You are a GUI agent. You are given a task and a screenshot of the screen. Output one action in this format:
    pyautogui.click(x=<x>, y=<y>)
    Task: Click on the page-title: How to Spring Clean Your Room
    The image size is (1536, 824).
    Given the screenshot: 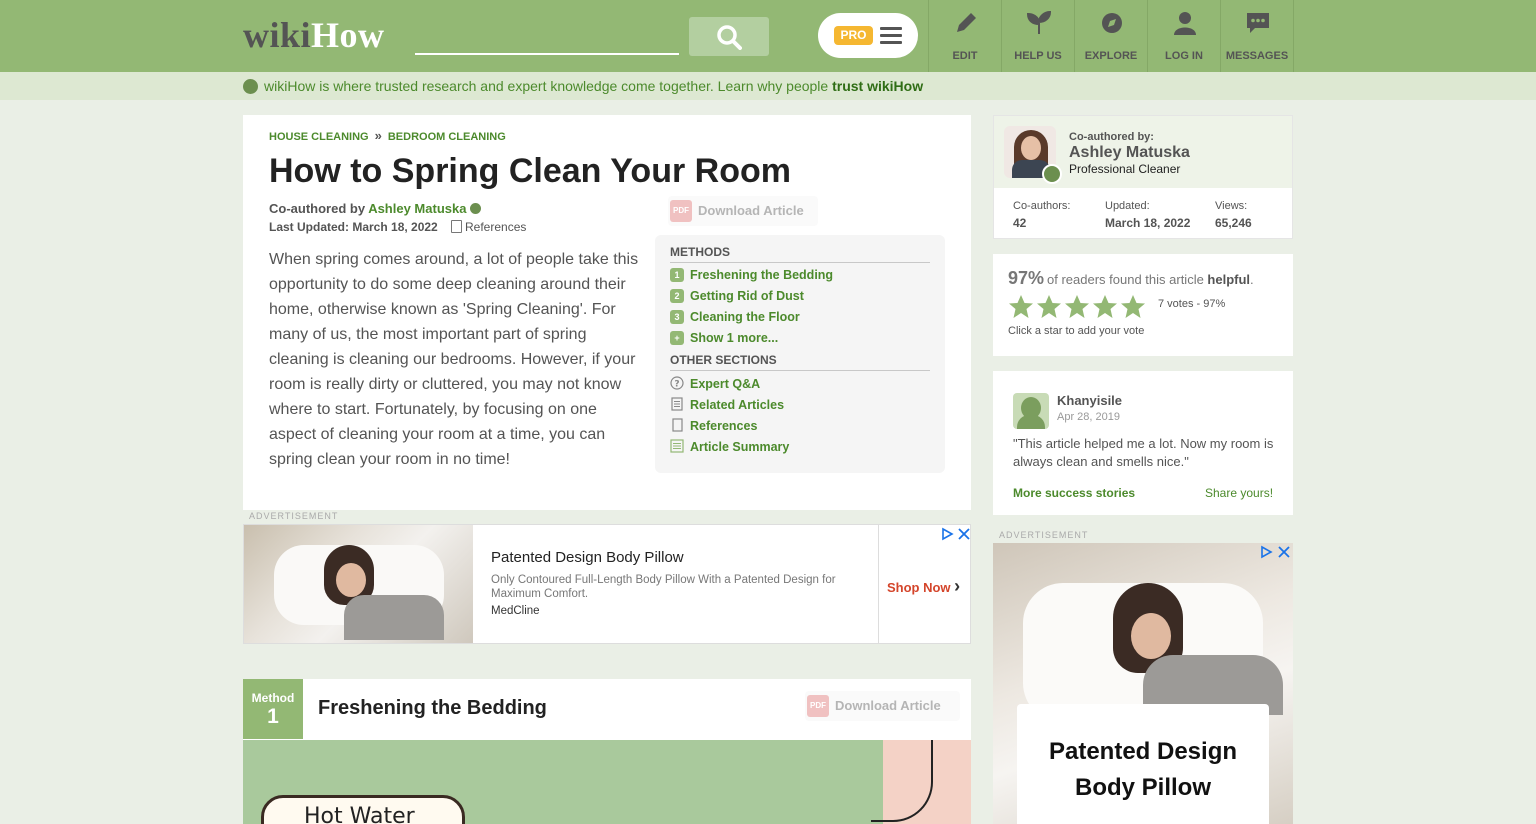 What is the action you would take?
    pyautogui.click(x=530, y=171)
    